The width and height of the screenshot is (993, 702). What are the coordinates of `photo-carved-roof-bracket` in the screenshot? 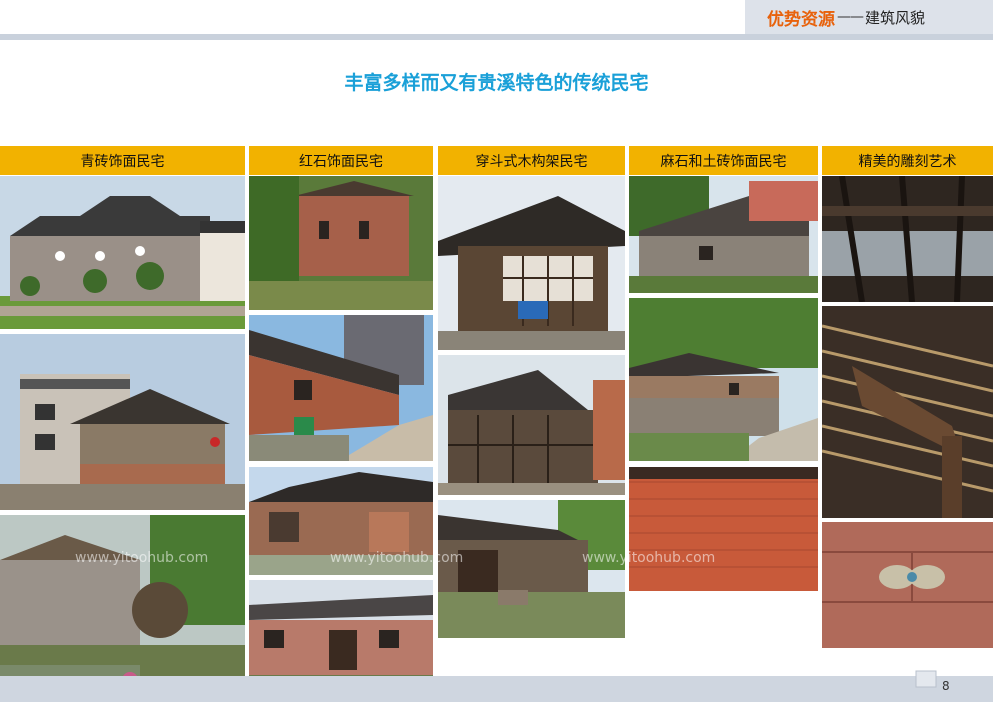 It's located at (907, 412).